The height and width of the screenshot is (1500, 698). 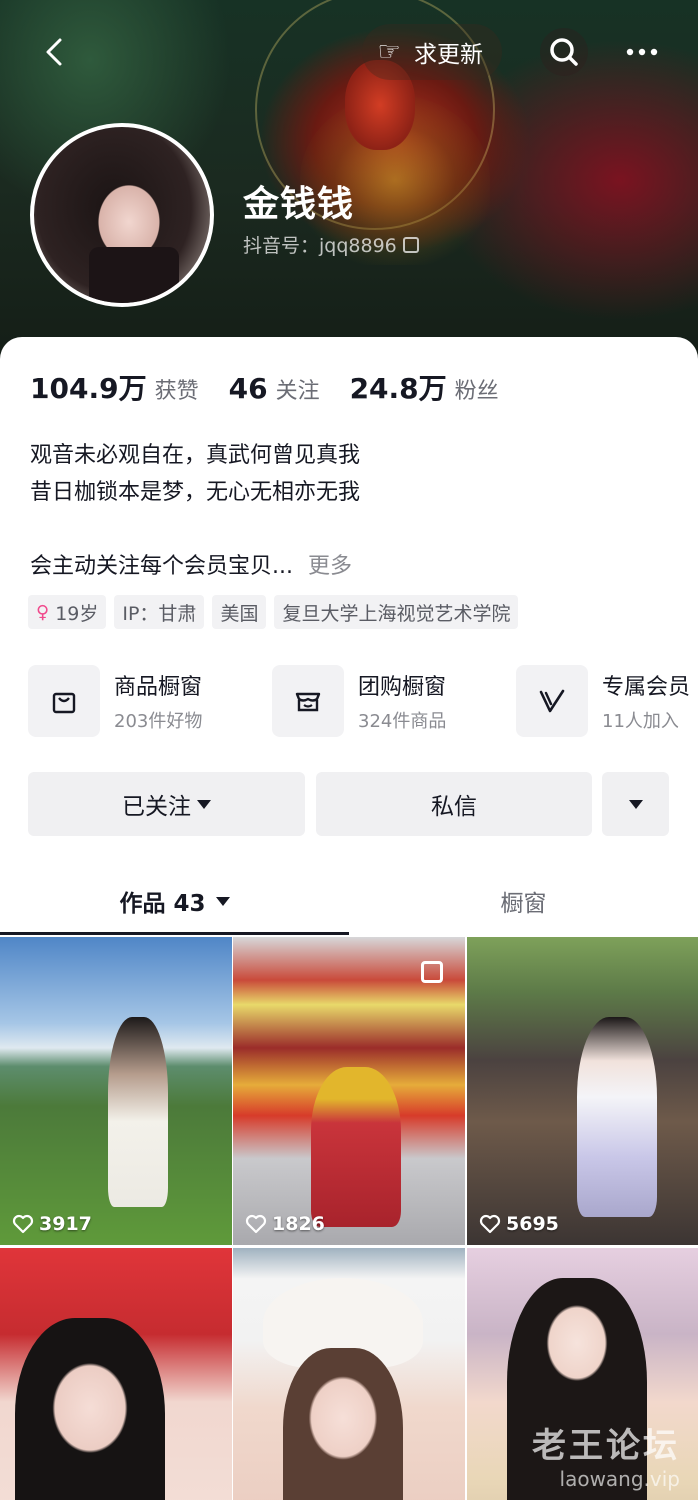 I want to click on chevron-left-icon, so click(x=54, y=52).